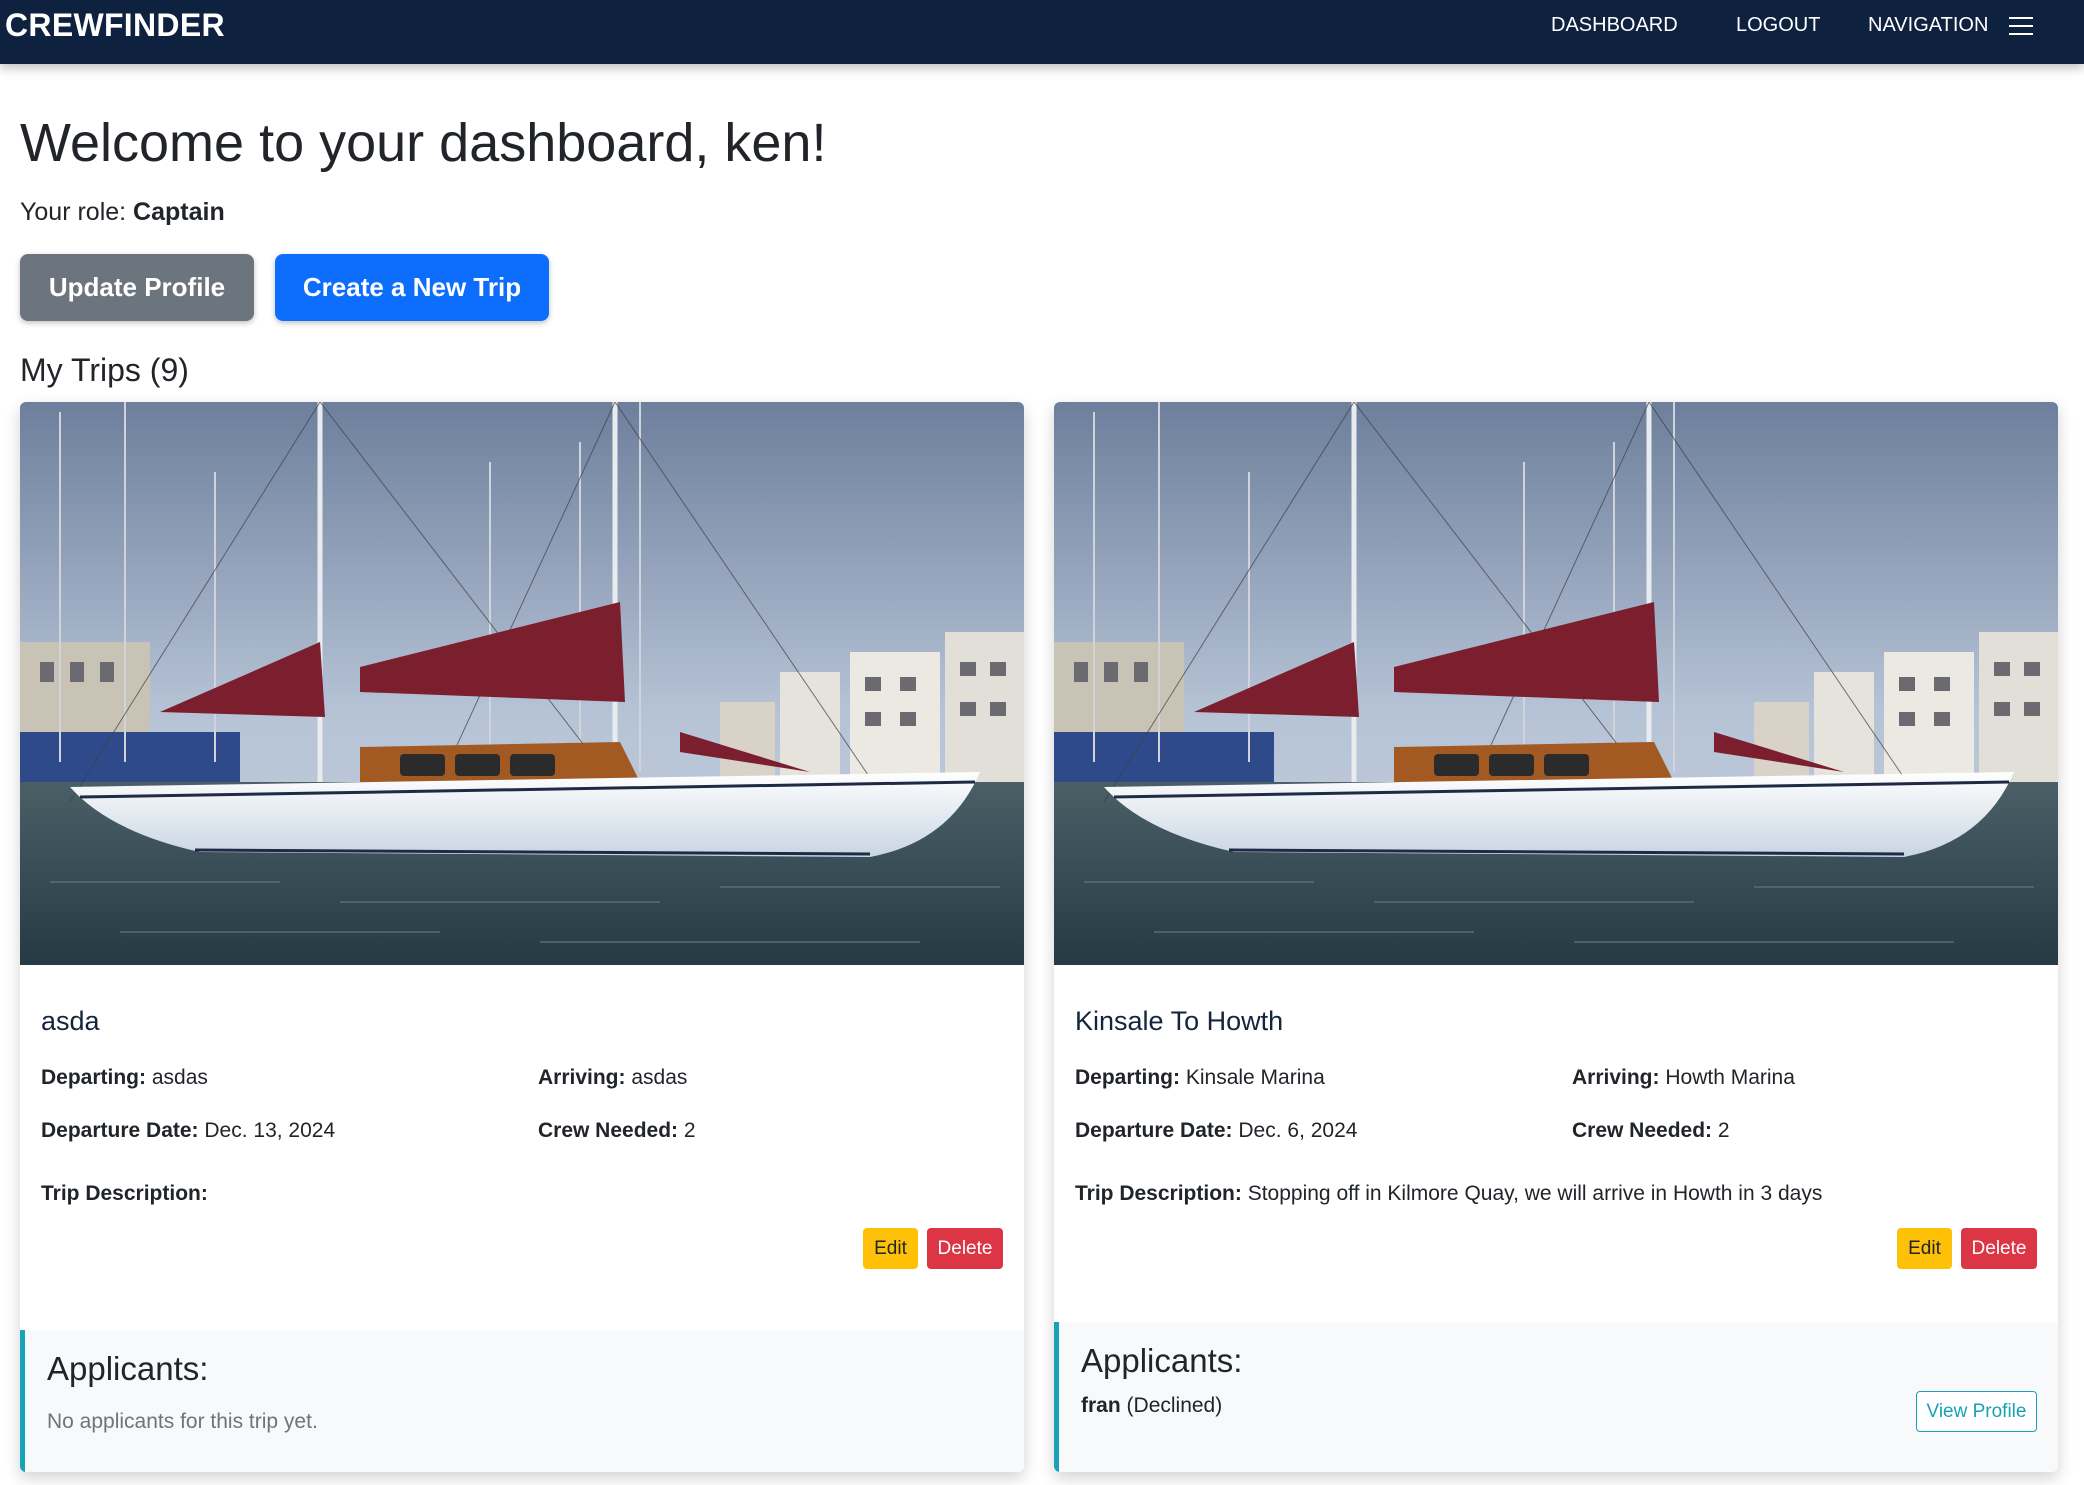  I want to click on trip-title: Kinsale To Howth, so click(1179, 1021).